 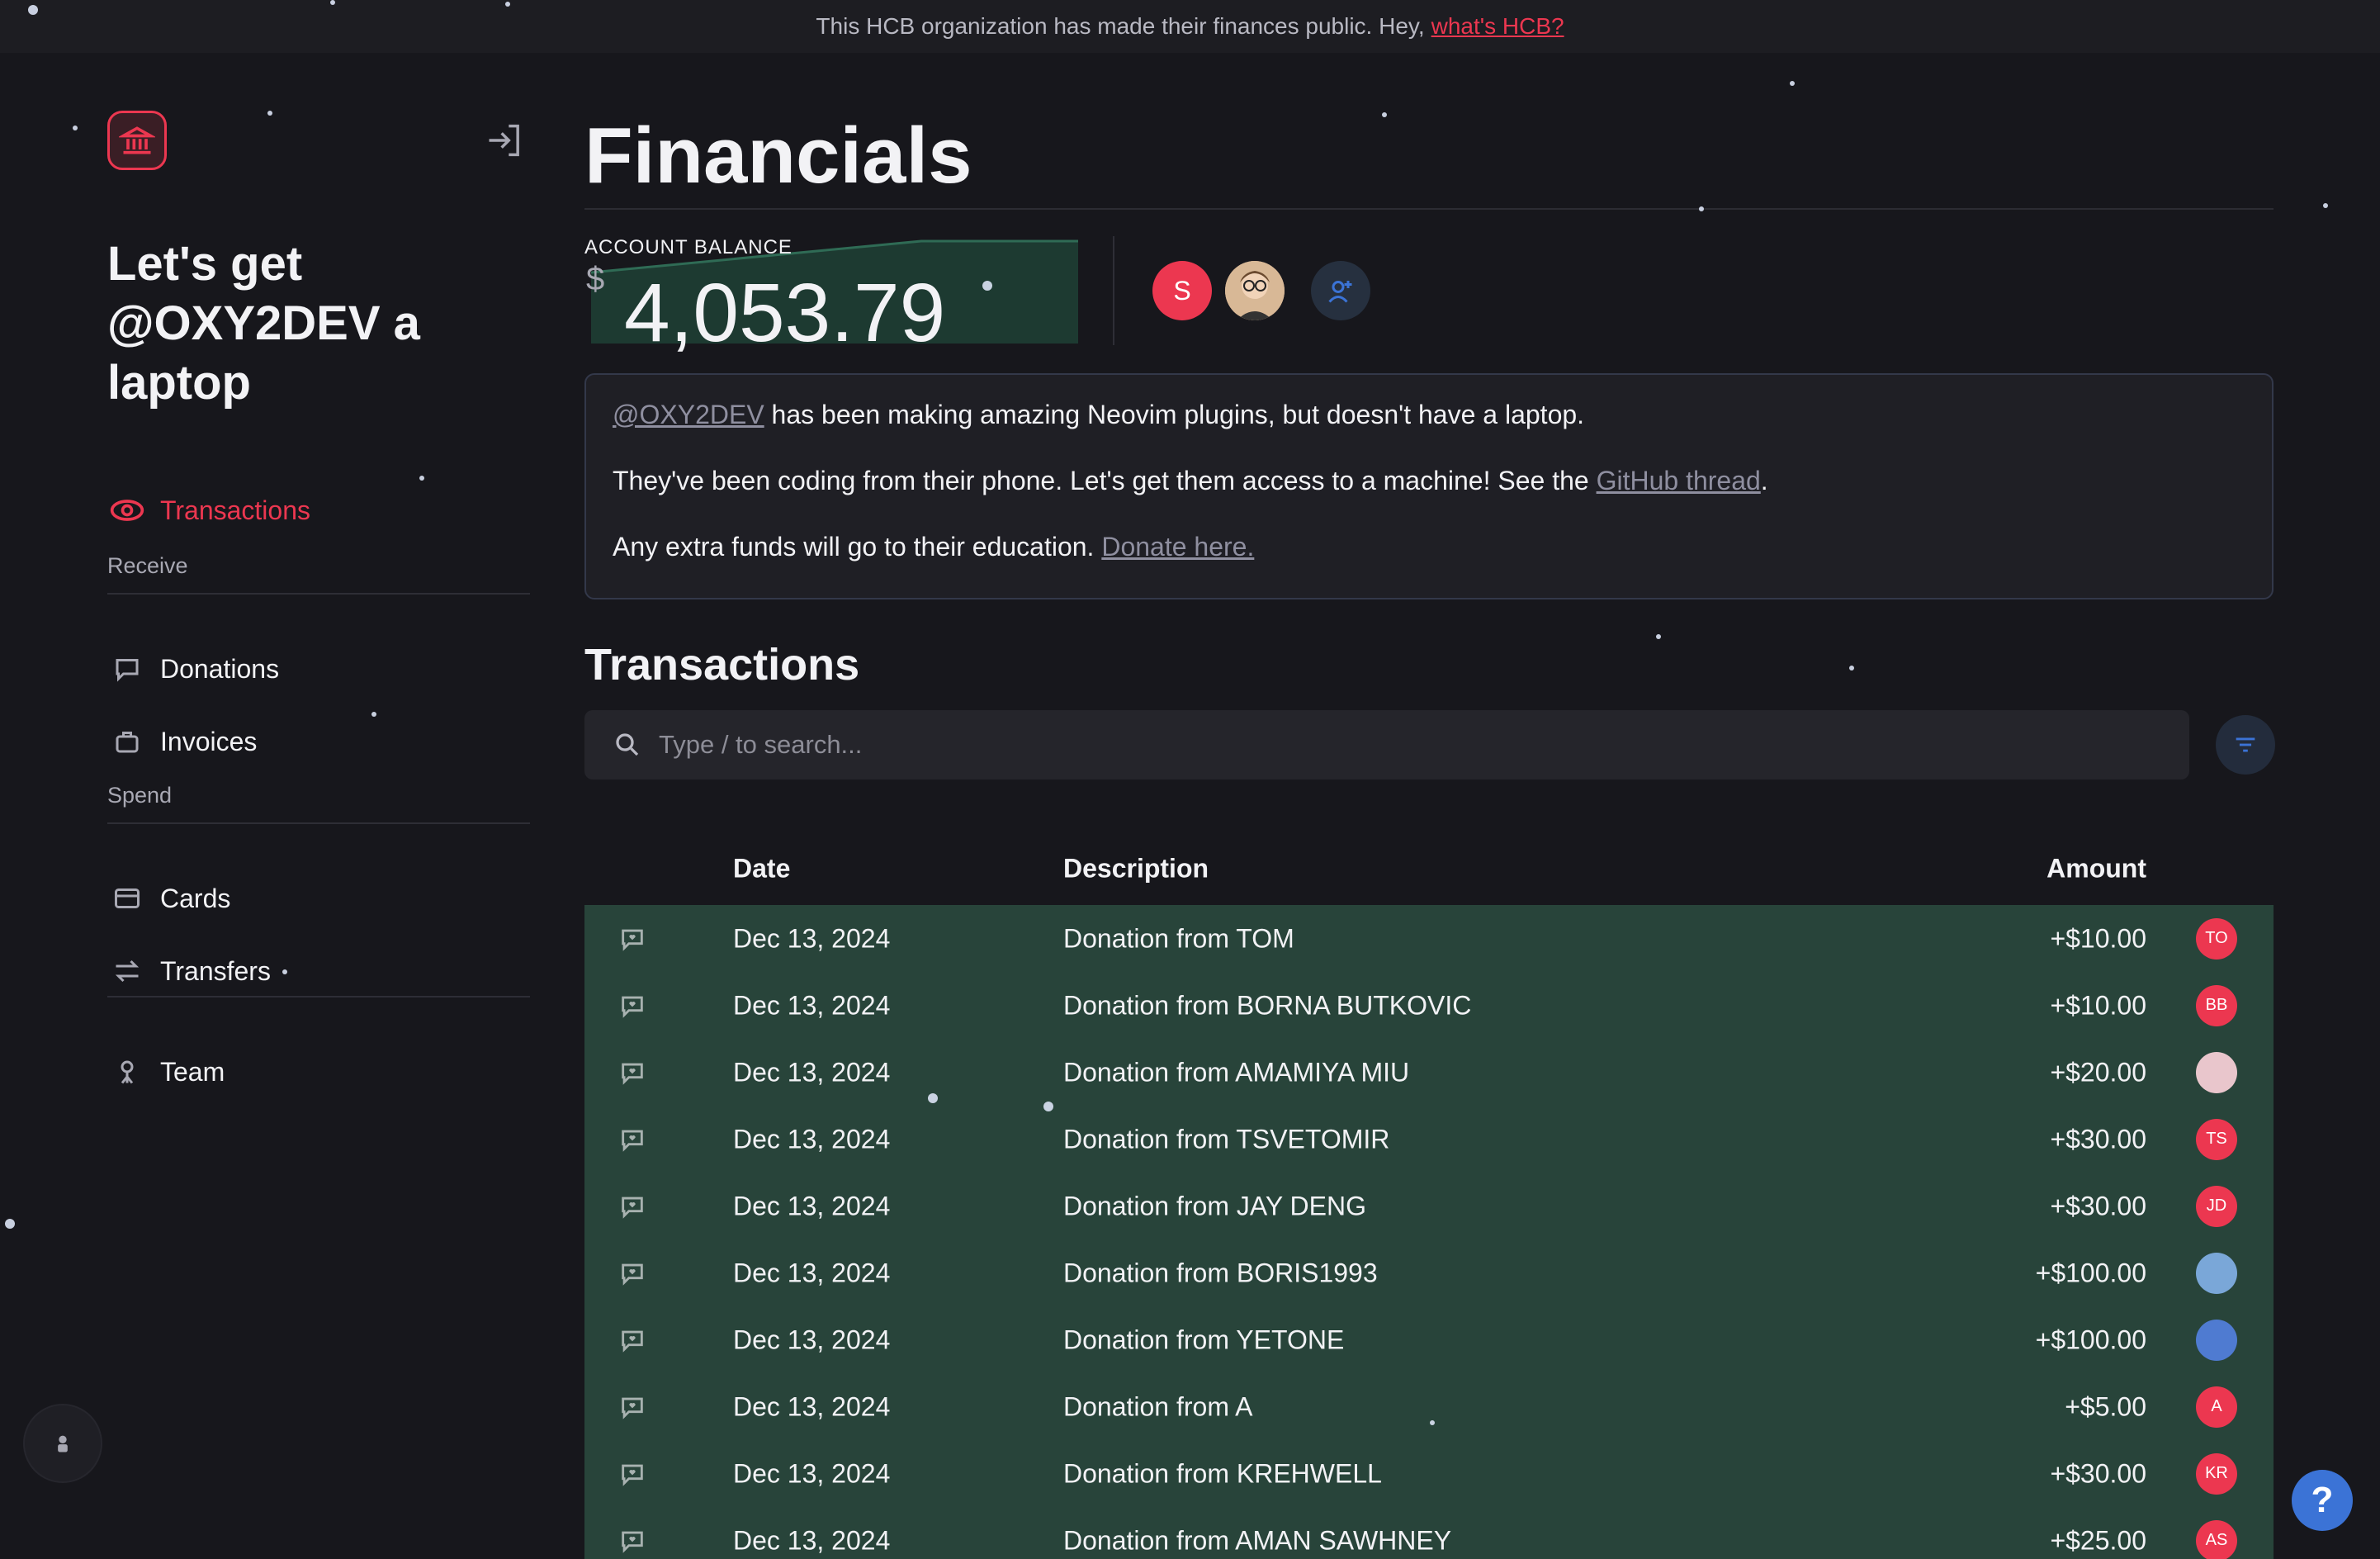 What do you see at coordinates (1402, 745) in the screenshot?
I see `search-input` at bounding box center [1402, 745].